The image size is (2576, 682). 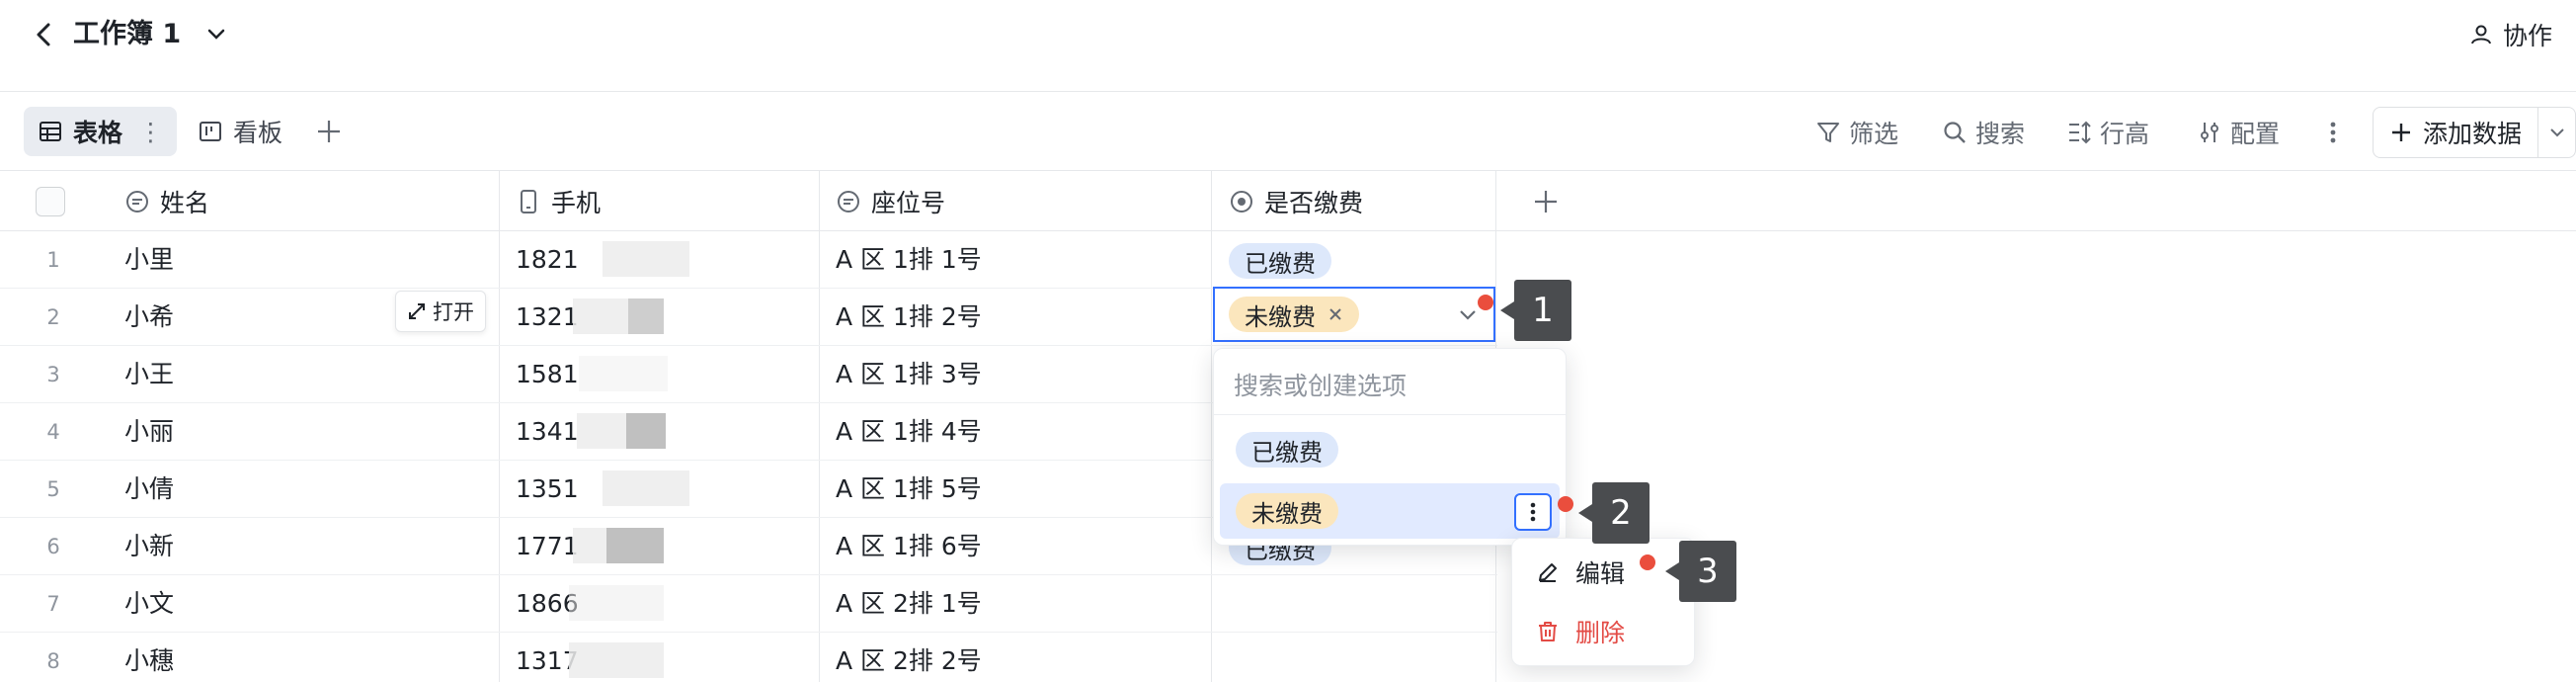 I want to click on search-button: 搜索, so click(x=1983, y=132).